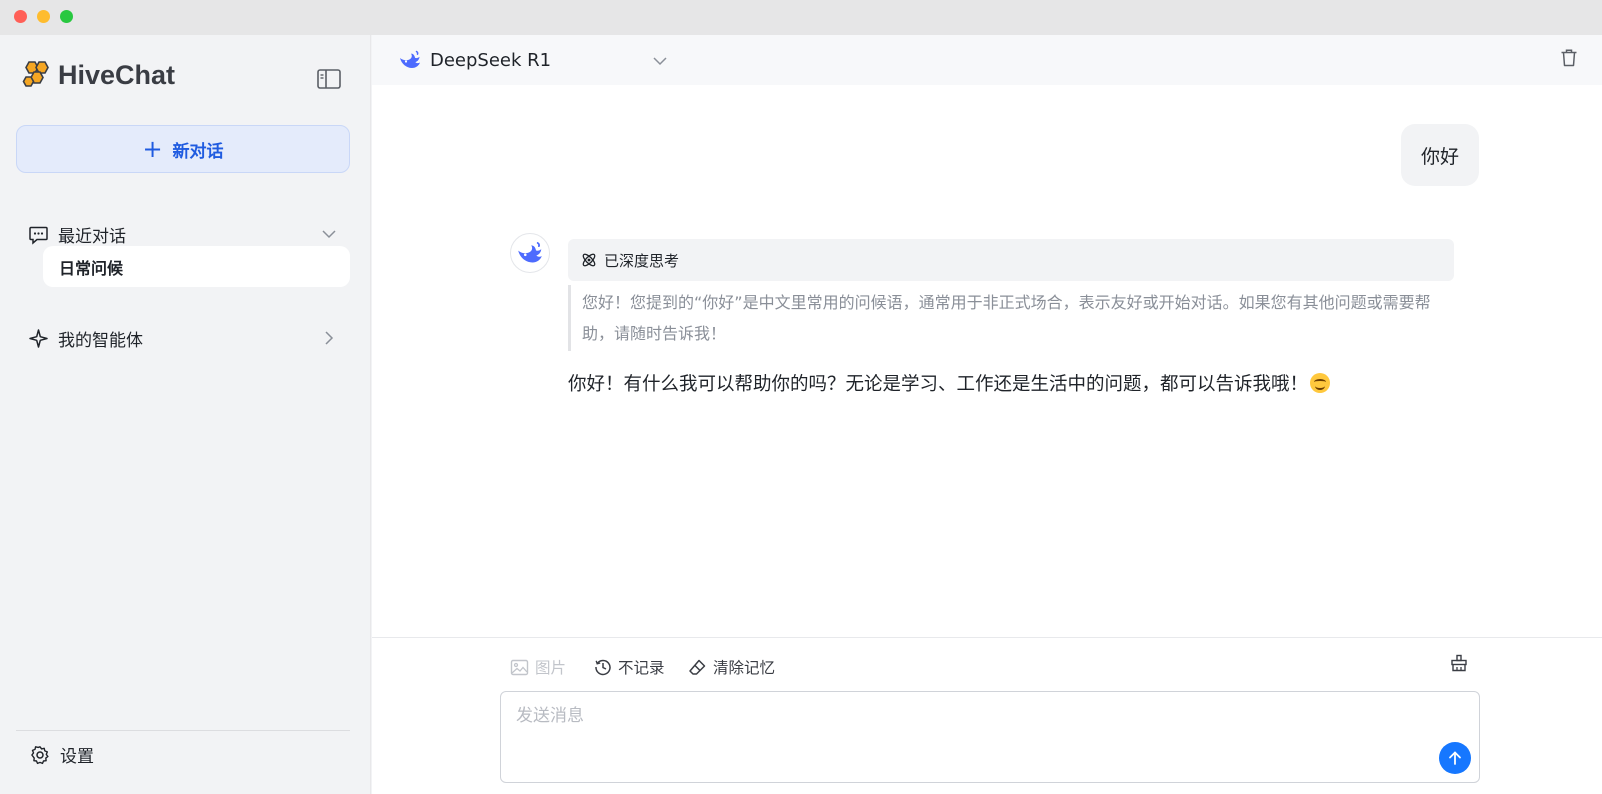  I want to click on composer-divider, so click(987, 637).